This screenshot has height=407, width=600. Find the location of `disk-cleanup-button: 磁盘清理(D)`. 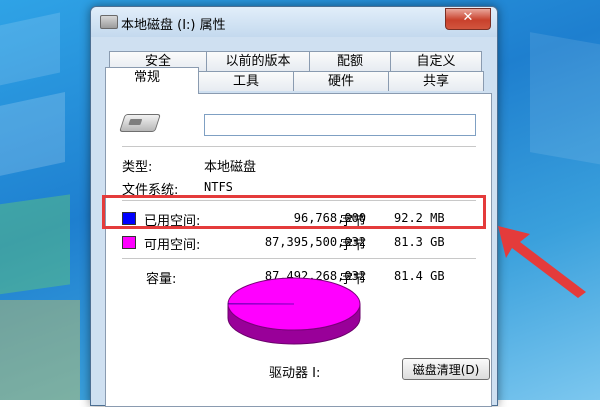

disk-cleanup-button: 磁盘清理(D) is located at coordinates (446, 369).